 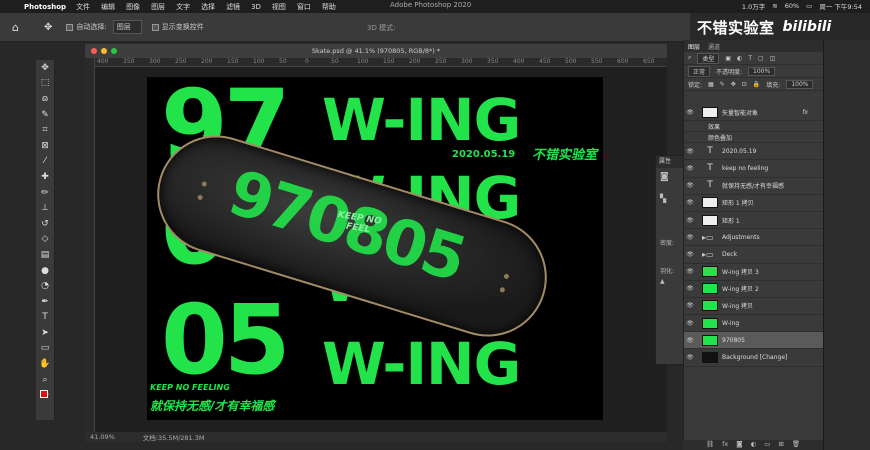 What do you see at coordinates (699, 71) in the screenshot?
I see `blend-mode-dropdown: 正常` at bounding box center [699, 71].